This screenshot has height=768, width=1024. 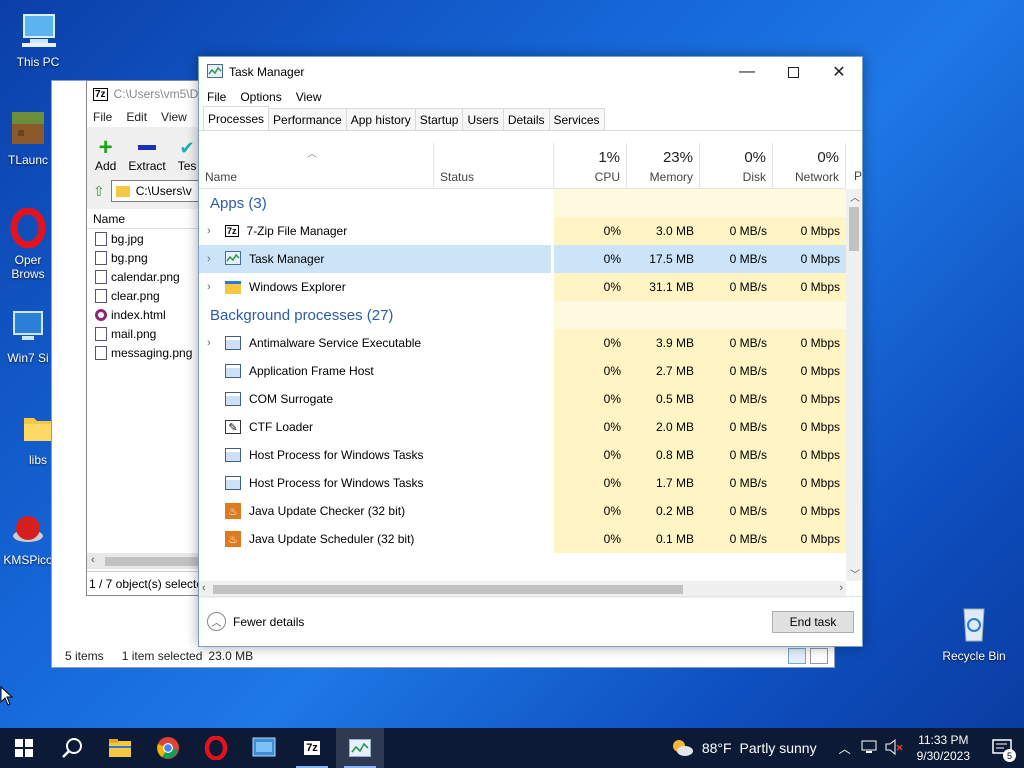 What do you see at coordinates (146, 238) in the screenshot?
I see `file-item: bg.jpg` at bounding box center [146, 238].